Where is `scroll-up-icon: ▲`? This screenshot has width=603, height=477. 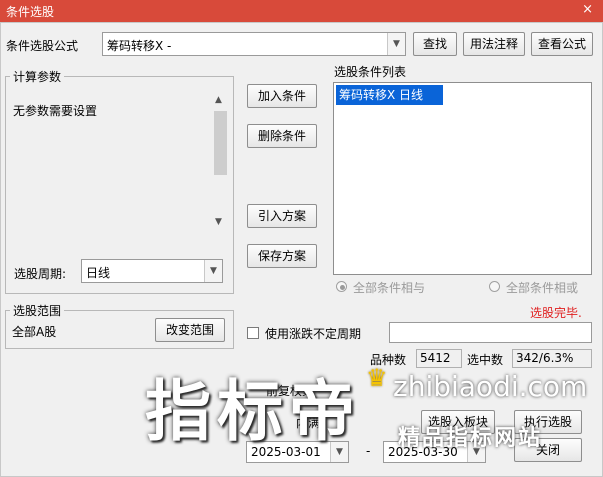
scroll-up-icon: ▲ is located at coordinates (218, 100).